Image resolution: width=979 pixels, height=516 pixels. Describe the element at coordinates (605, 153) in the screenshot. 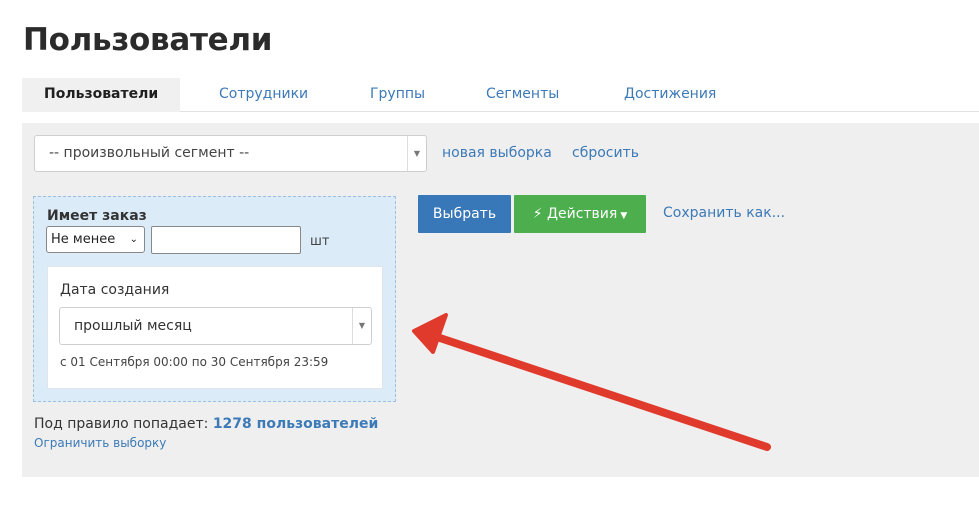

I see `reset-link: сбросить` at that location.